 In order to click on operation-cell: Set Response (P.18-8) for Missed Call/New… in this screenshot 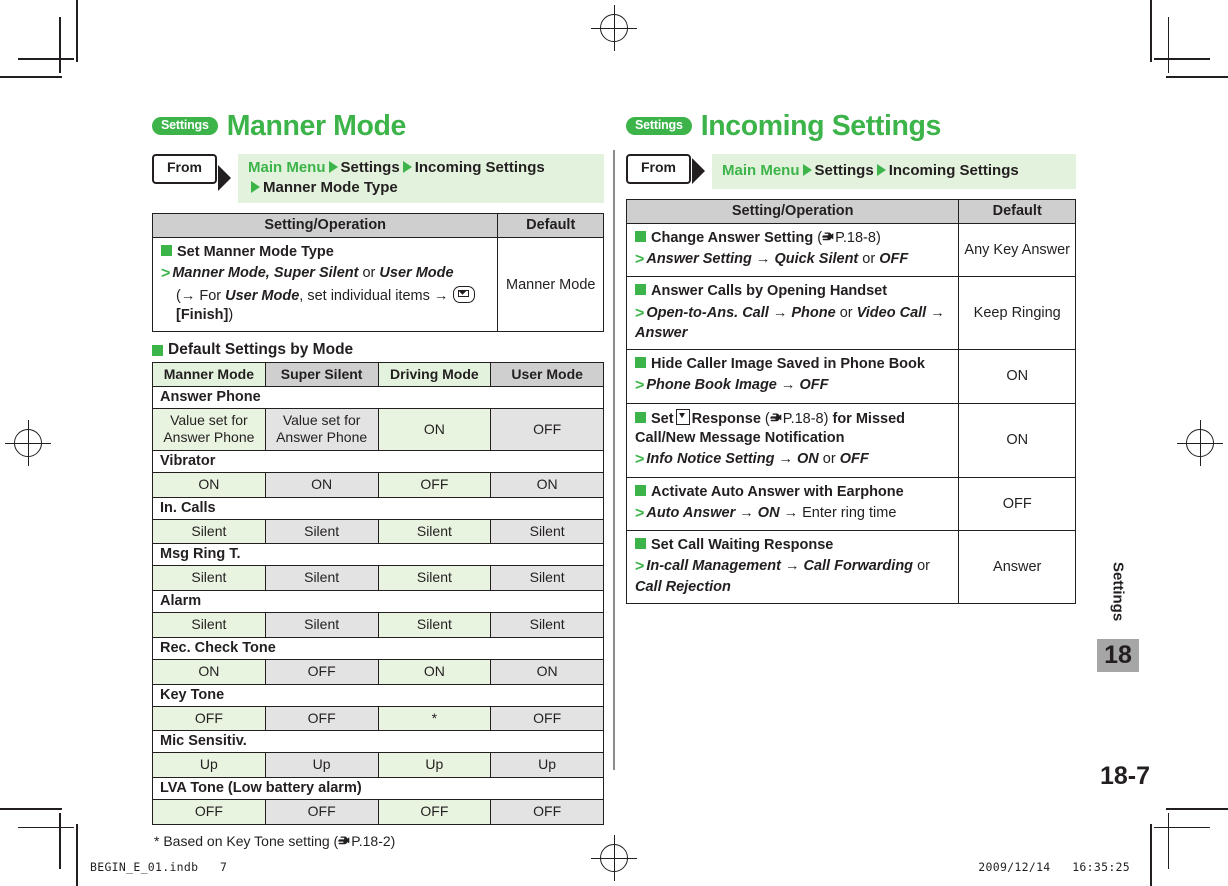, I will do `click(792, 440)`.